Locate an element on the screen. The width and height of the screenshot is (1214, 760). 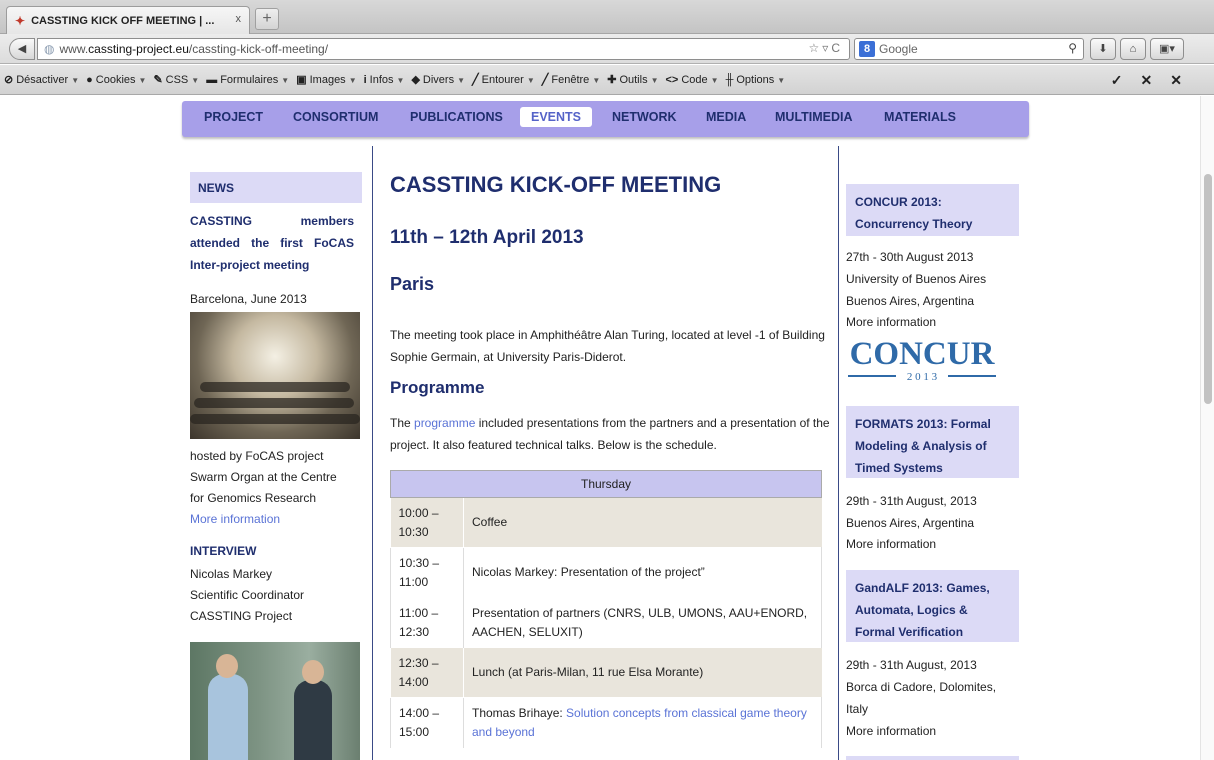
new-tab-button: + is located at coordinates (267, 19).